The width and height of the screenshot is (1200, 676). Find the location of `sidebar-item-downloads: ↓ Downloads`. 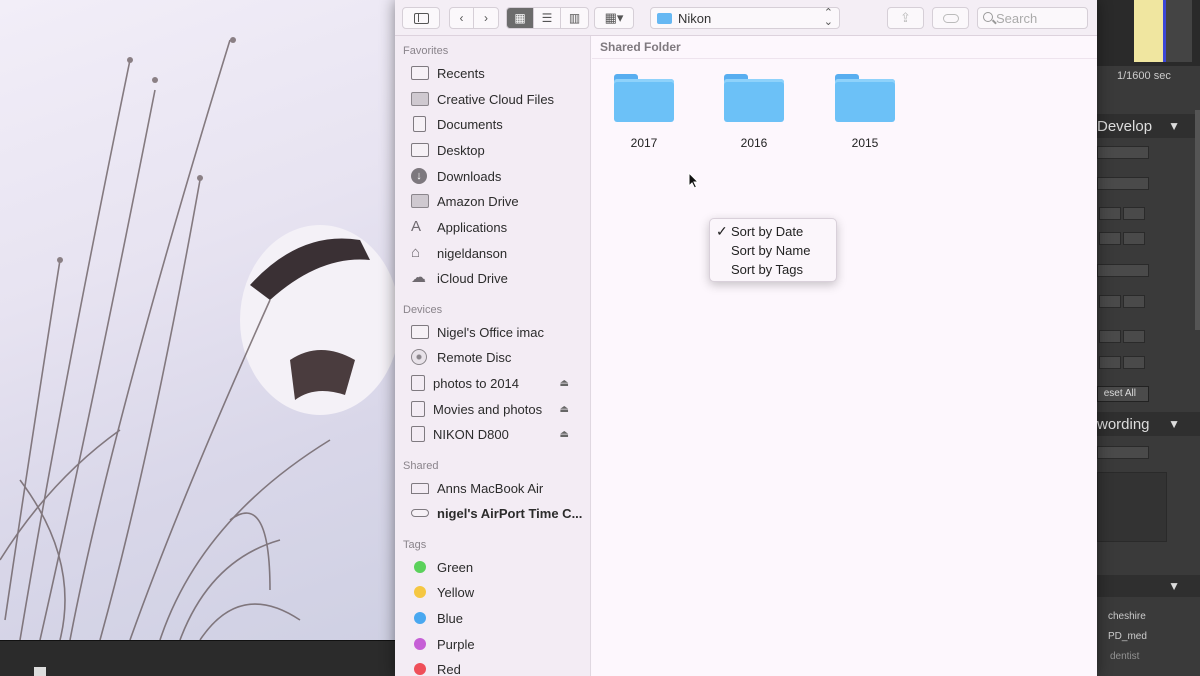

sidebar-item-downloads: ↓ Downloads is located at coordinates (497, 176).